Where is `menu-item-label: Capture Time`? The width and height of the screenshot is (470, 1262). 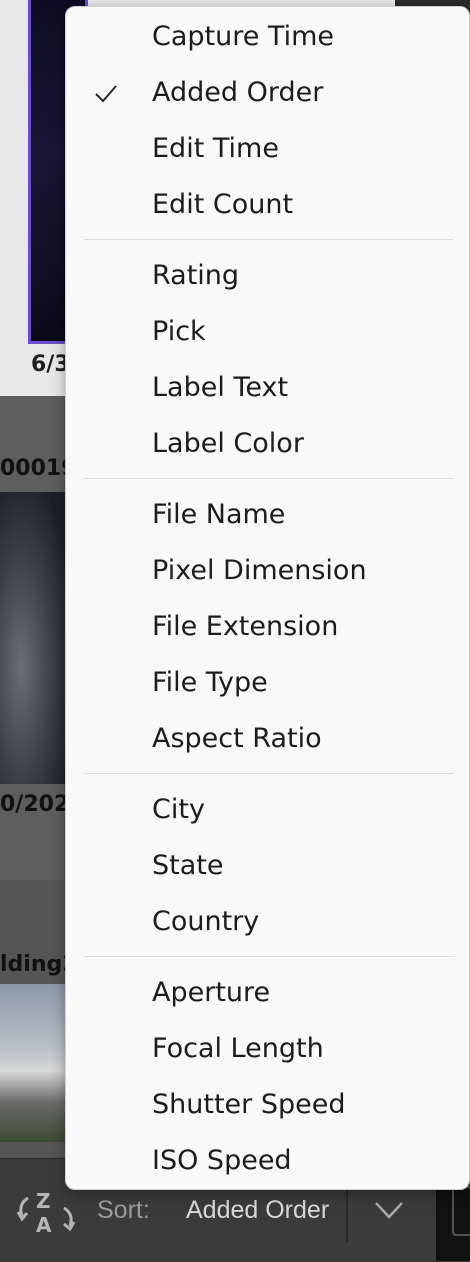
menu-item-label: Capture Time is located at coordinates (243, 36).